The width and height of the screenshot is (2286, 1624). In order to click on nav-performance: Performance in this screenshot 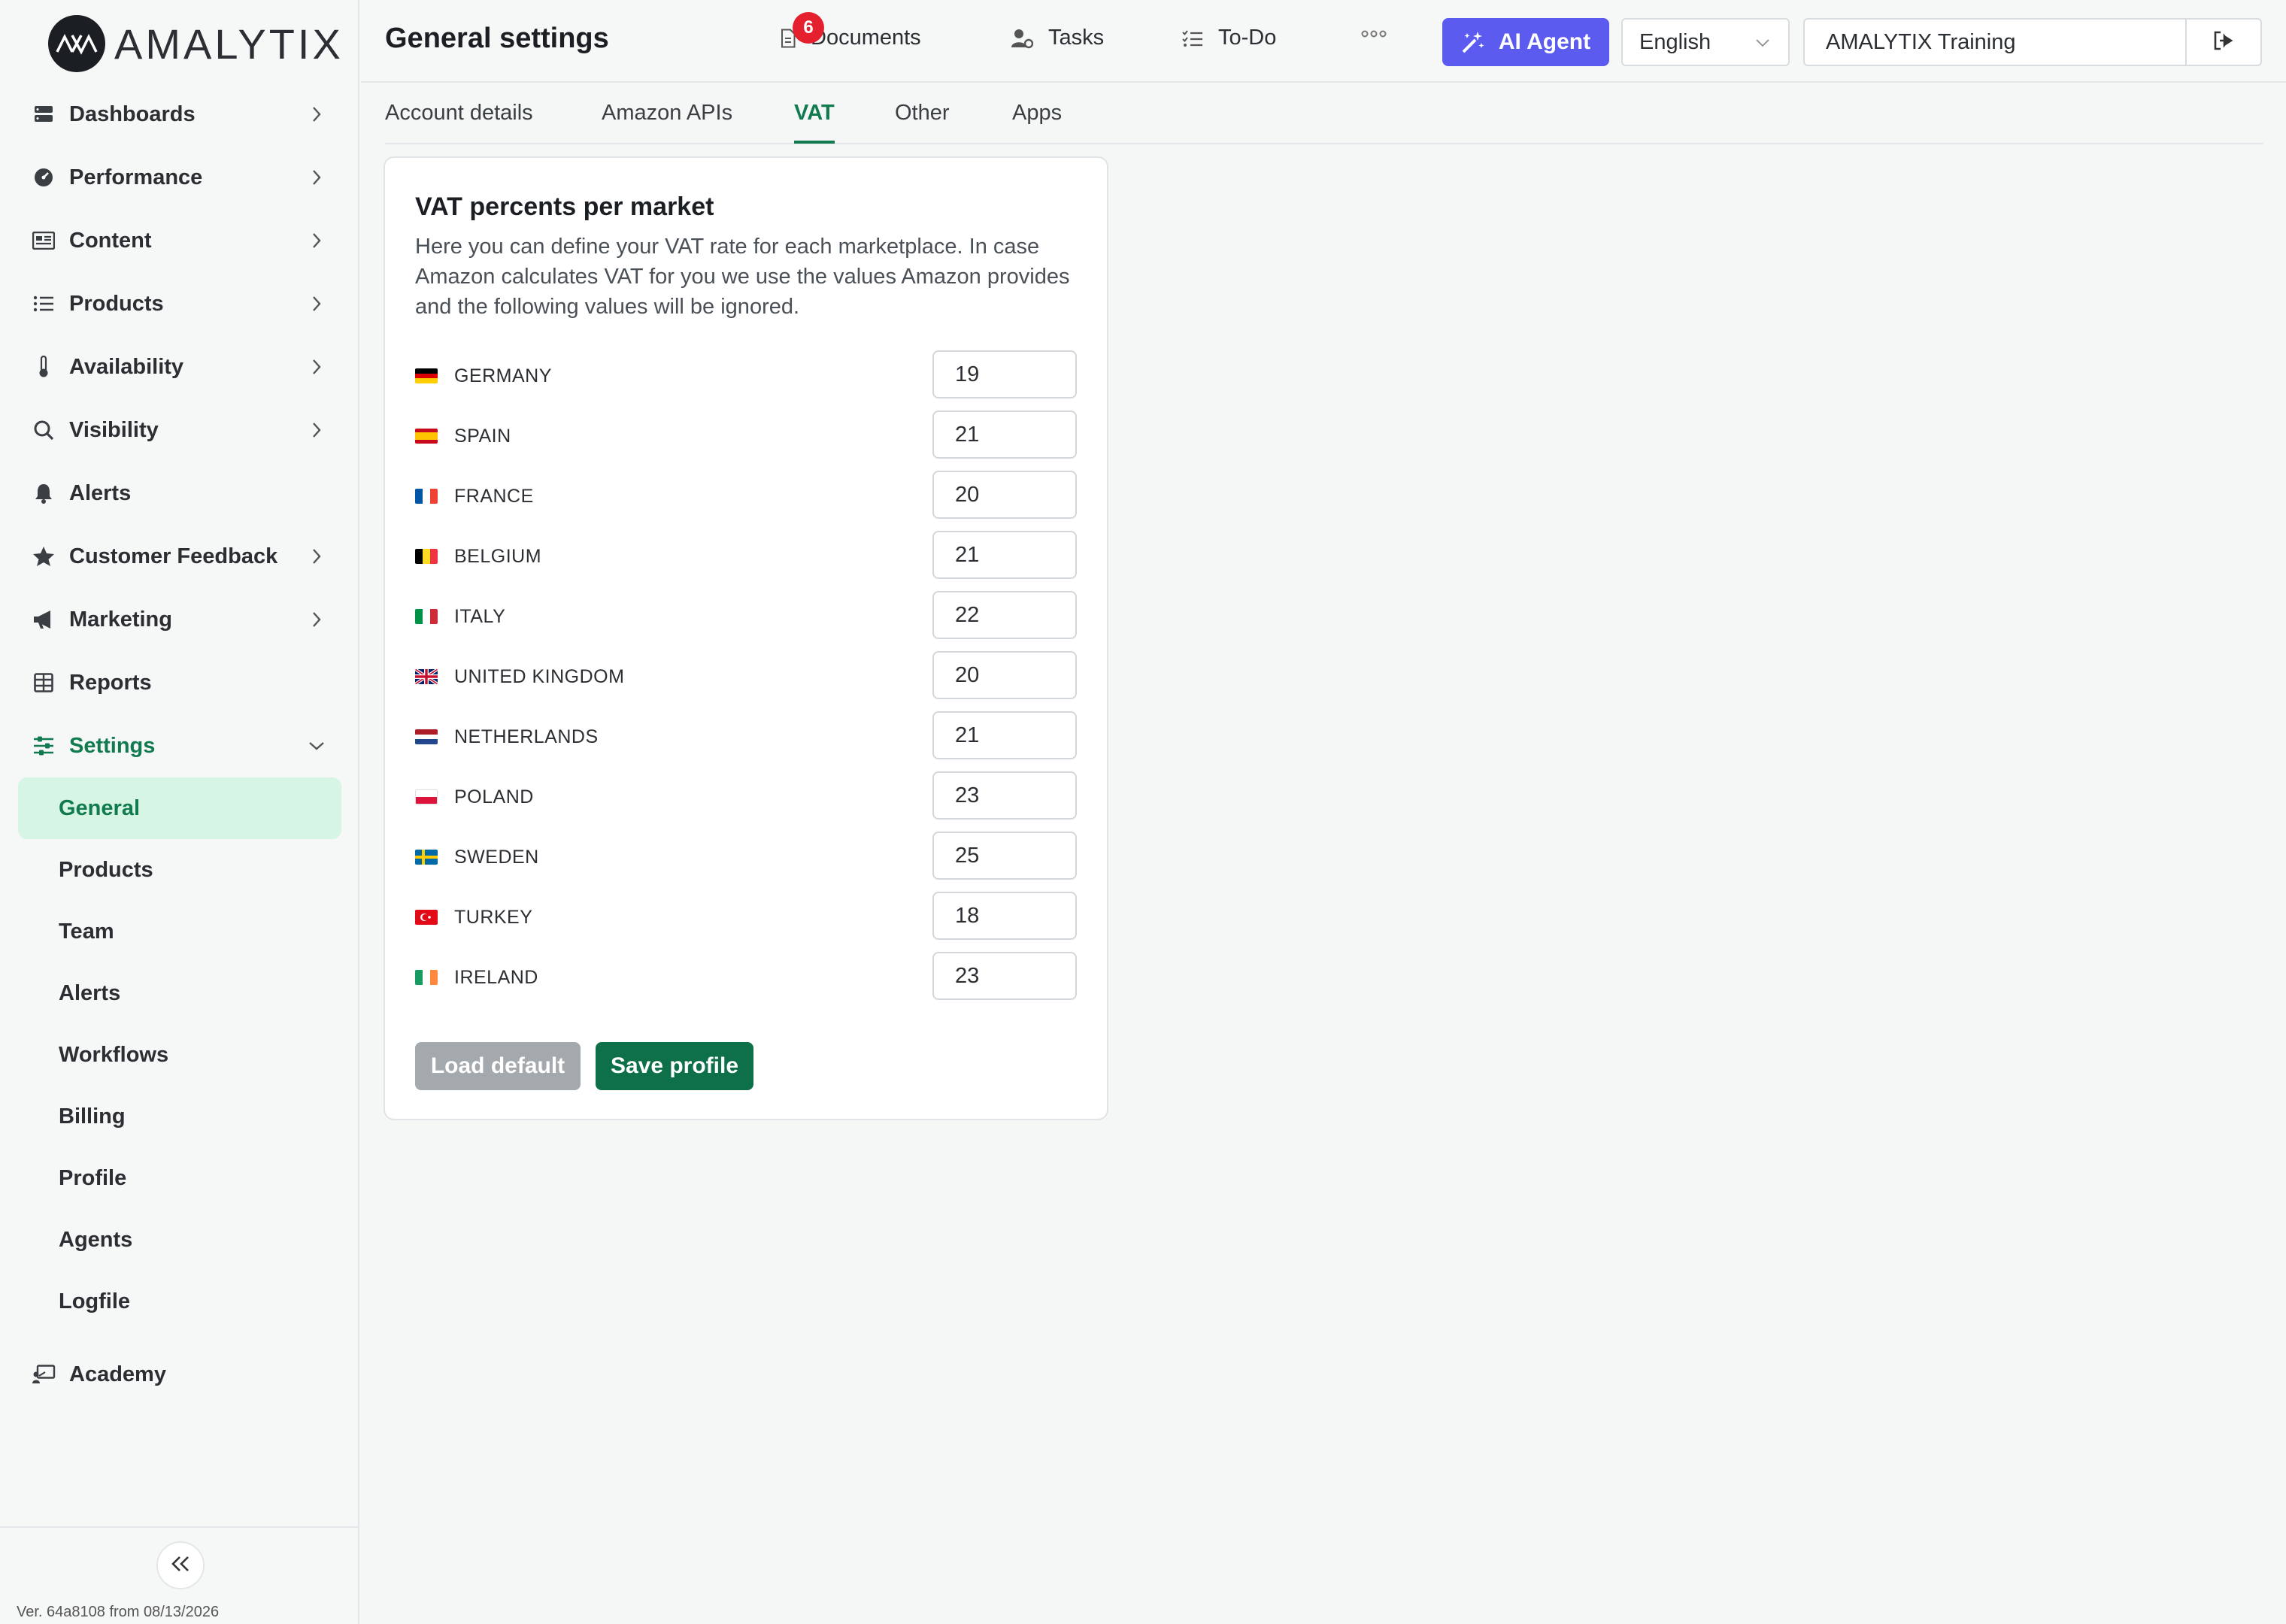, I will do `click(180, 177)`.